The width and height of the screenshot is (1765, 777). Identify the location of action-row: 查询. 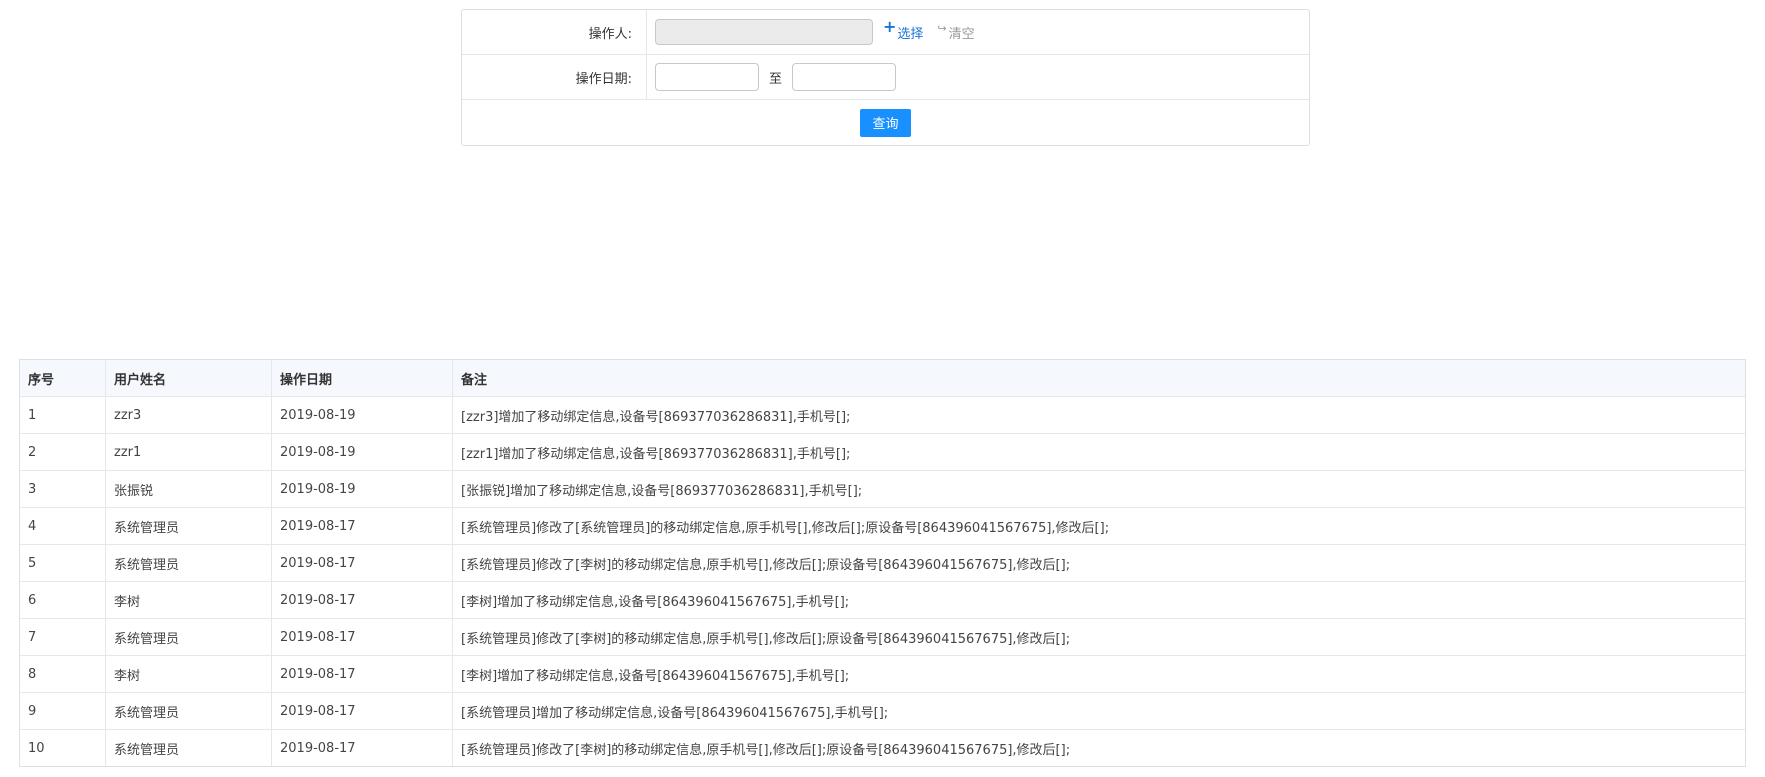
(885, 122).